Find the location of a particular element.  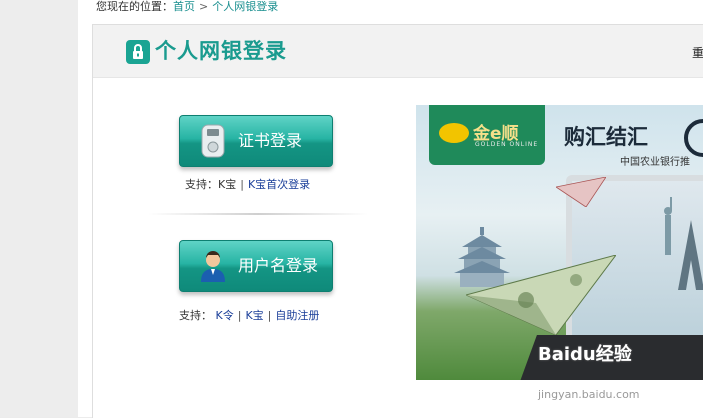

certificate-login-button: 证书登录 is located at coordinates (256, 141).